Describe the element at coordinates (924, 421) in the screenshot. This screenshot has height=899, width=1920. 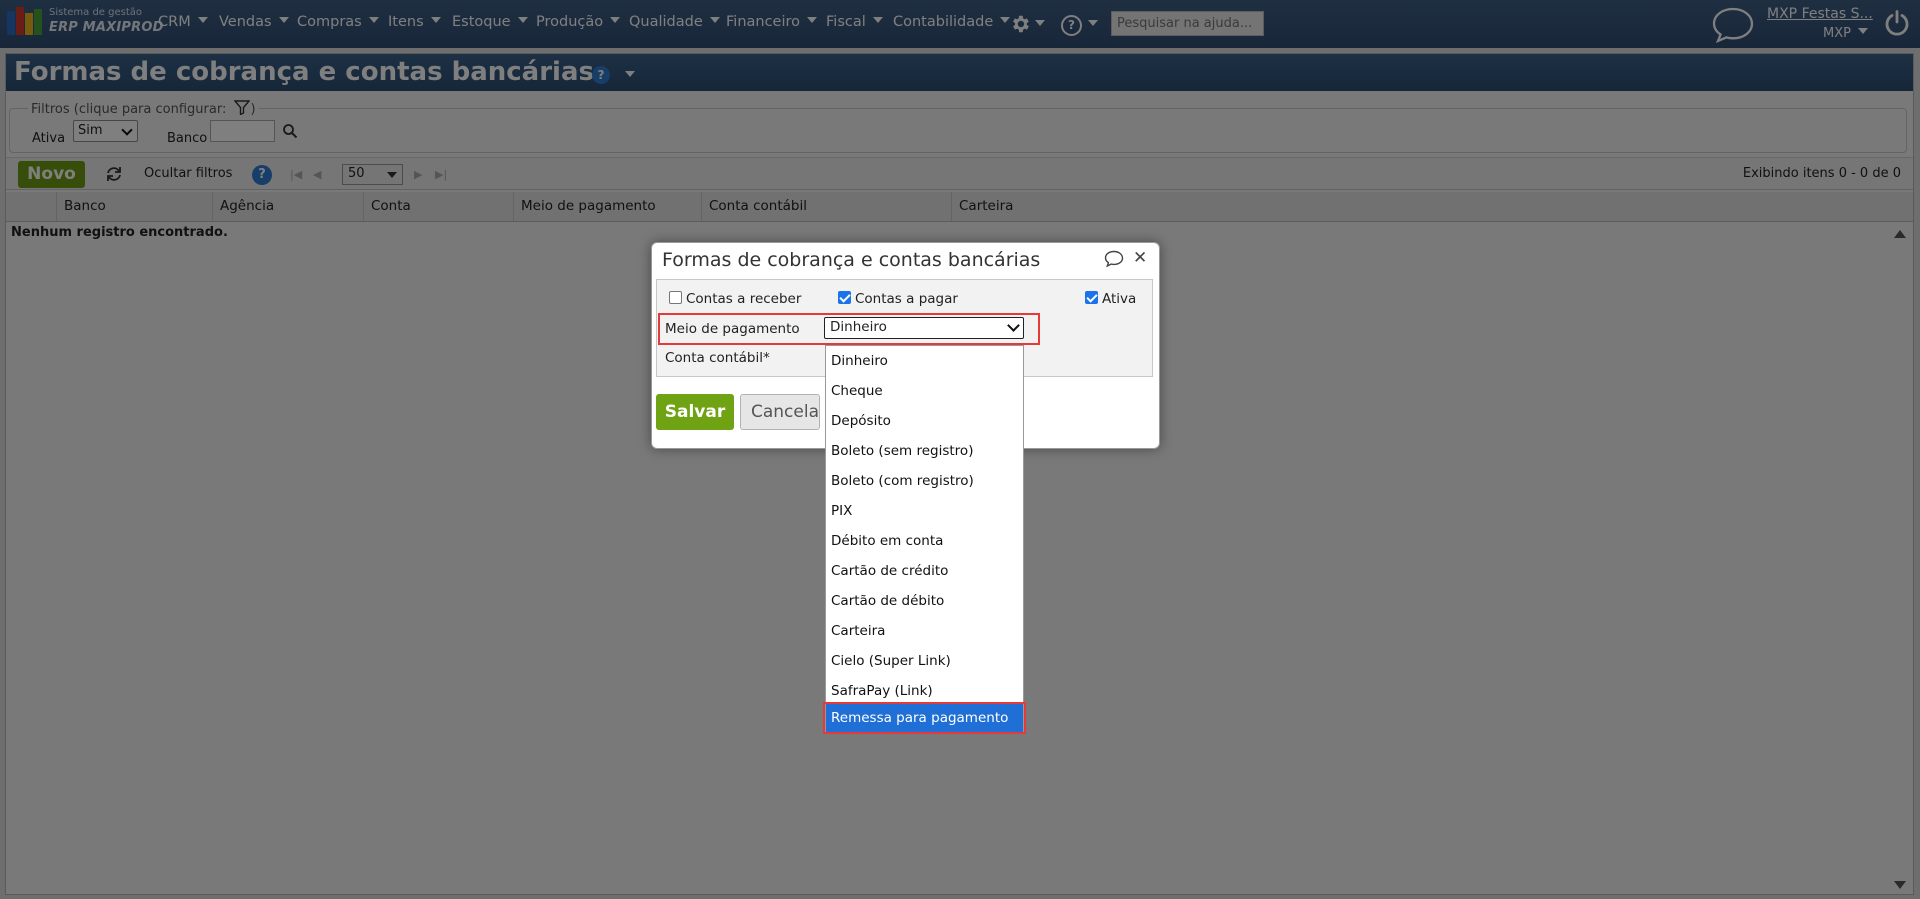
I see `option-deposito: Depósito` at that location.